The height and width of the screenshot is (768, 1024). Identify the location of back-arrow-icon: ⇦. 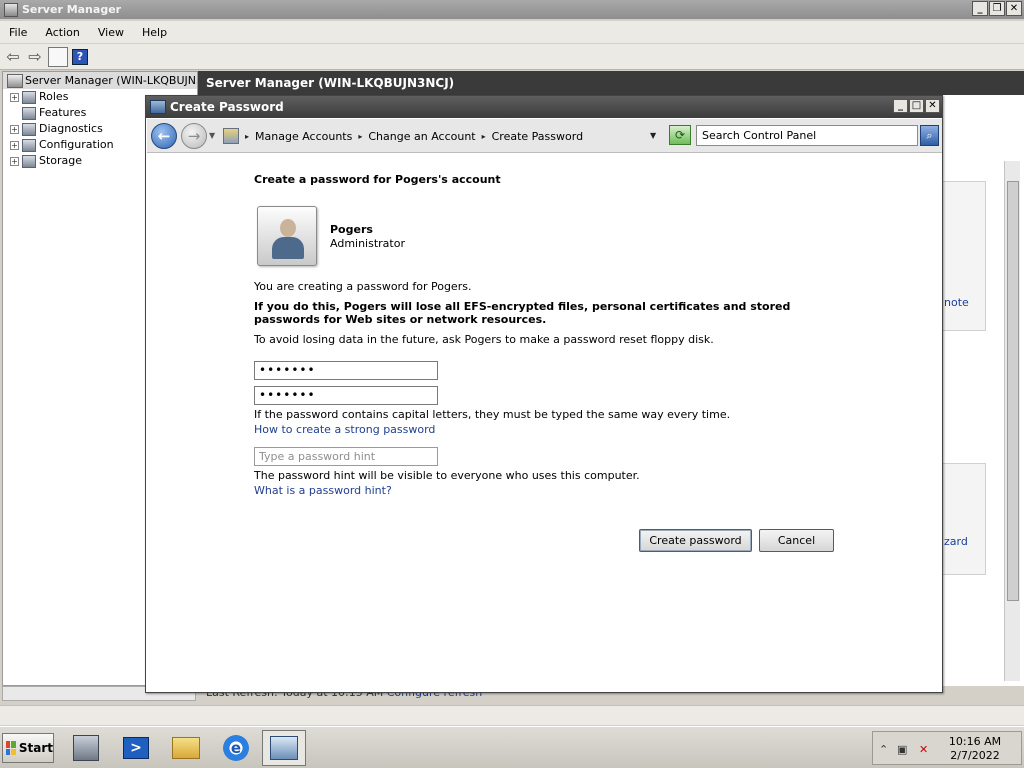
(13, 56).